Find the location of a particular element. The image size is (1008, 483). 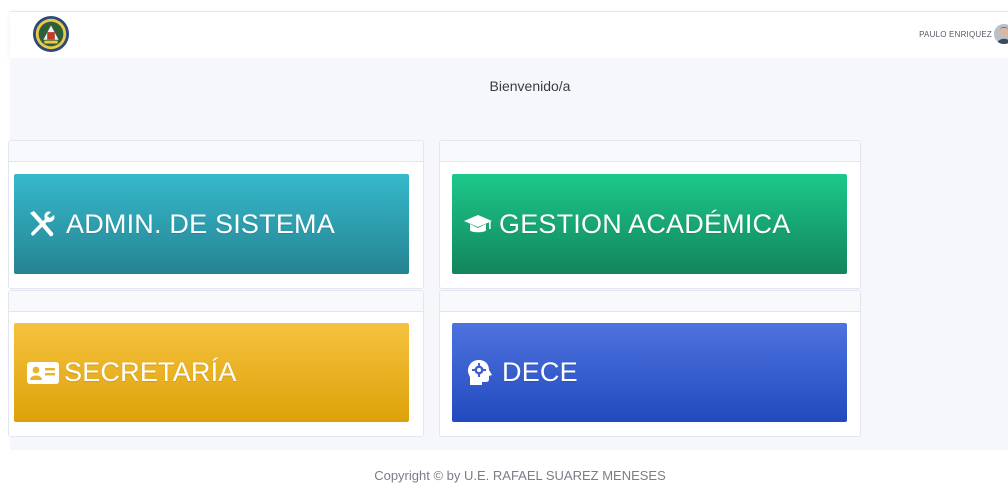

id-card-icon is located at coordinates (43, 372).